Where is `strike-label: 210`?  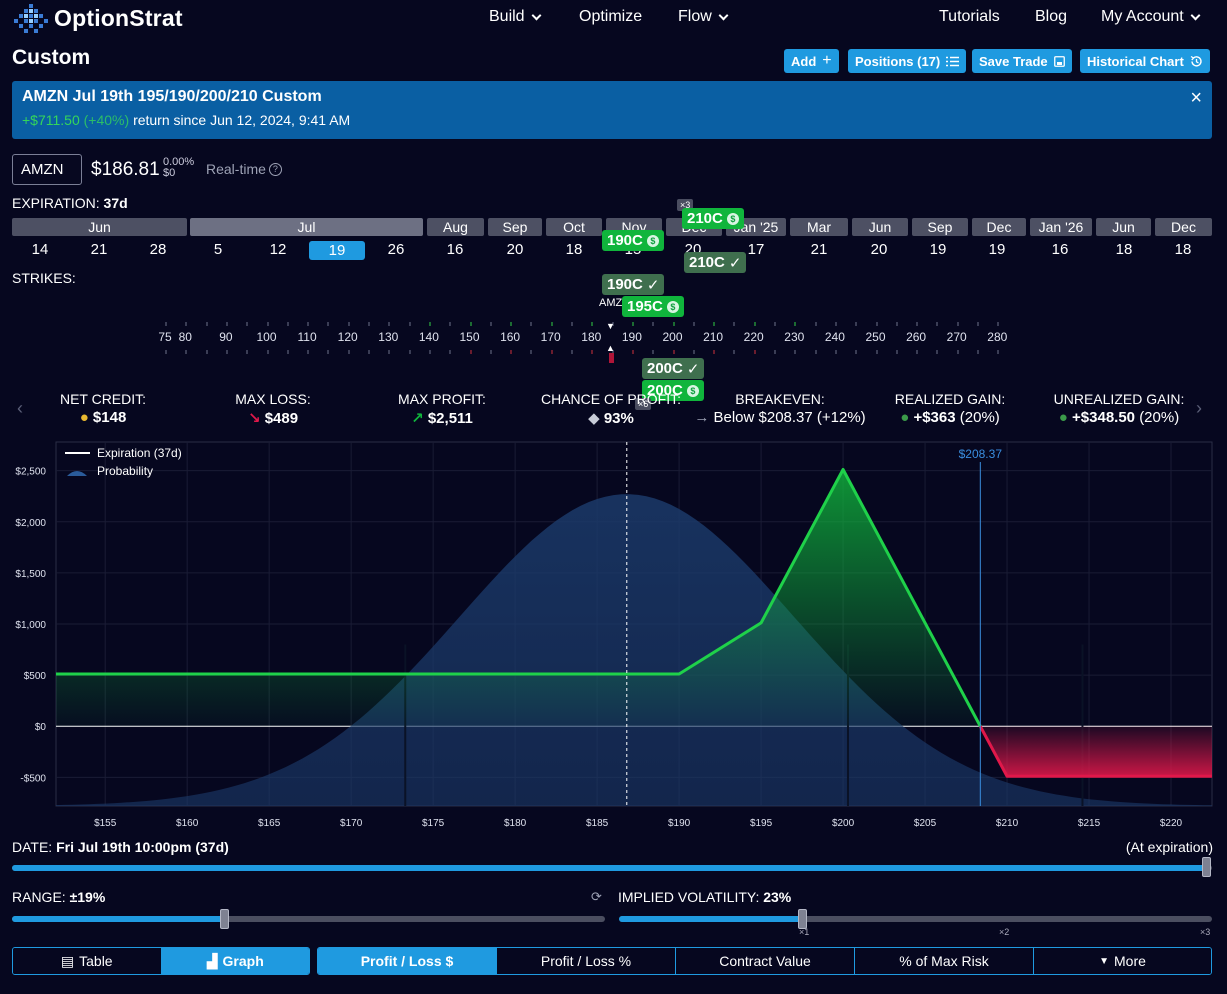
strike-label: 210 is located at coordinates (713, 337).